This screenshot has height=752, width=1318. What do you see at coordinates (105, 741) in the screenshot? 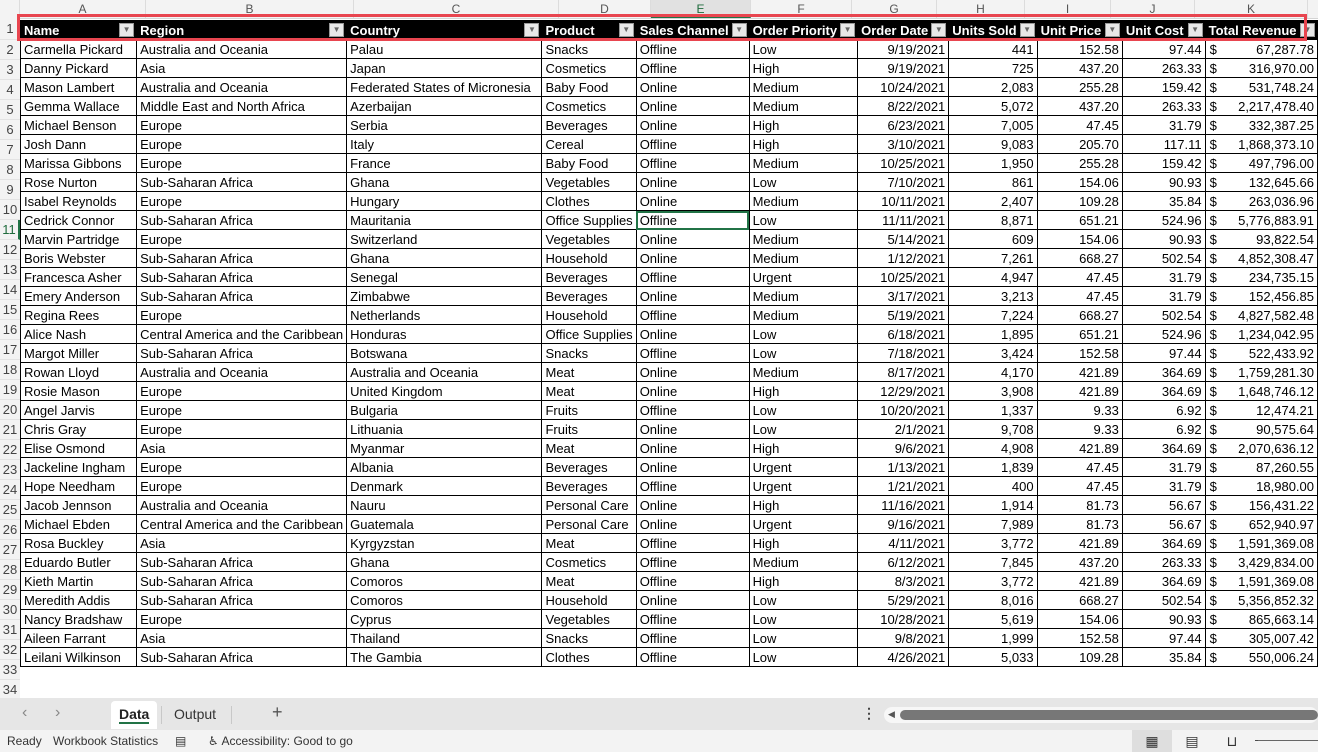
I see `workbook-statistics-button: Workbook Statistics` at bounding box center [105, 741].